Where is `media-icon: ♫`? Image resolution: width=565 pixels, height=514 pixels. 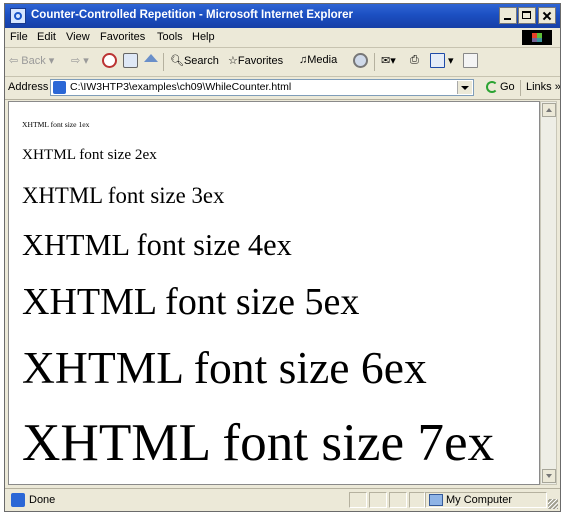
media-icon: ♫ is located at coordinates (303, 60).